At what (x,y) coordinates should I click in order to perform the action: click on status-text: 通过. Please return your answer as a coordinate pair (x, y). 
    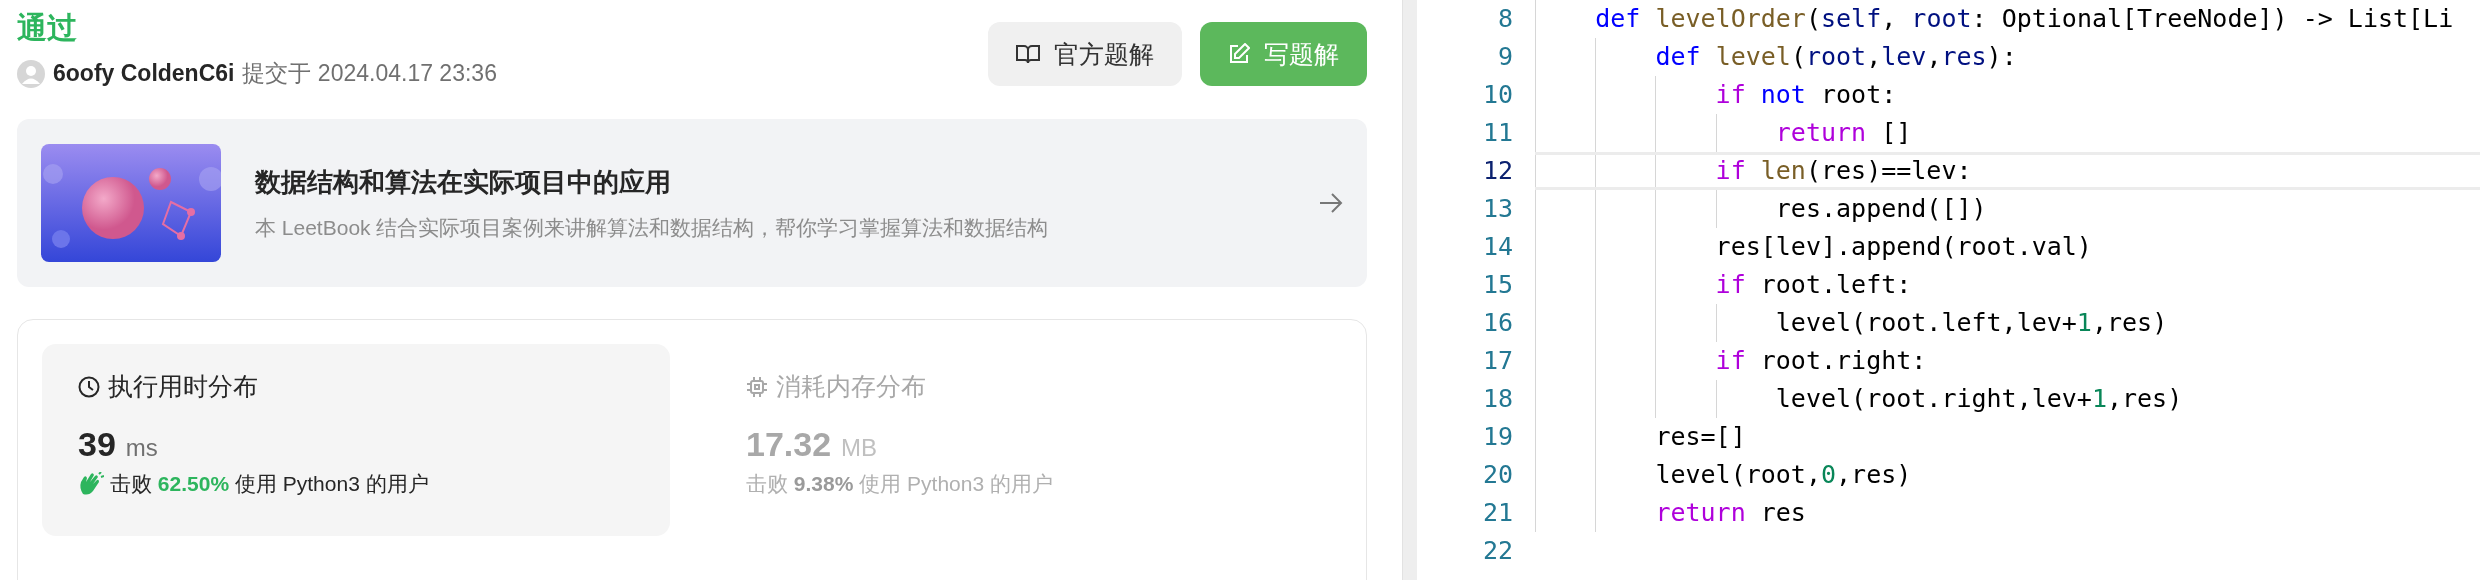
    Looking at the image, I should click on (47, 28).